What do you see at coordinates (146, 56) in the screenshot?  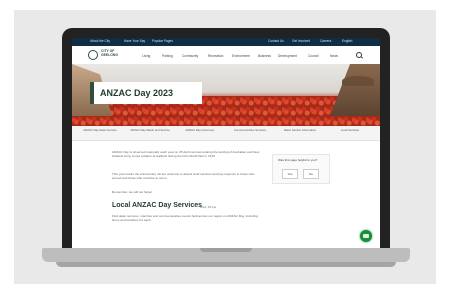 I see `nav-item: Living` at bounding box center [146, 56].